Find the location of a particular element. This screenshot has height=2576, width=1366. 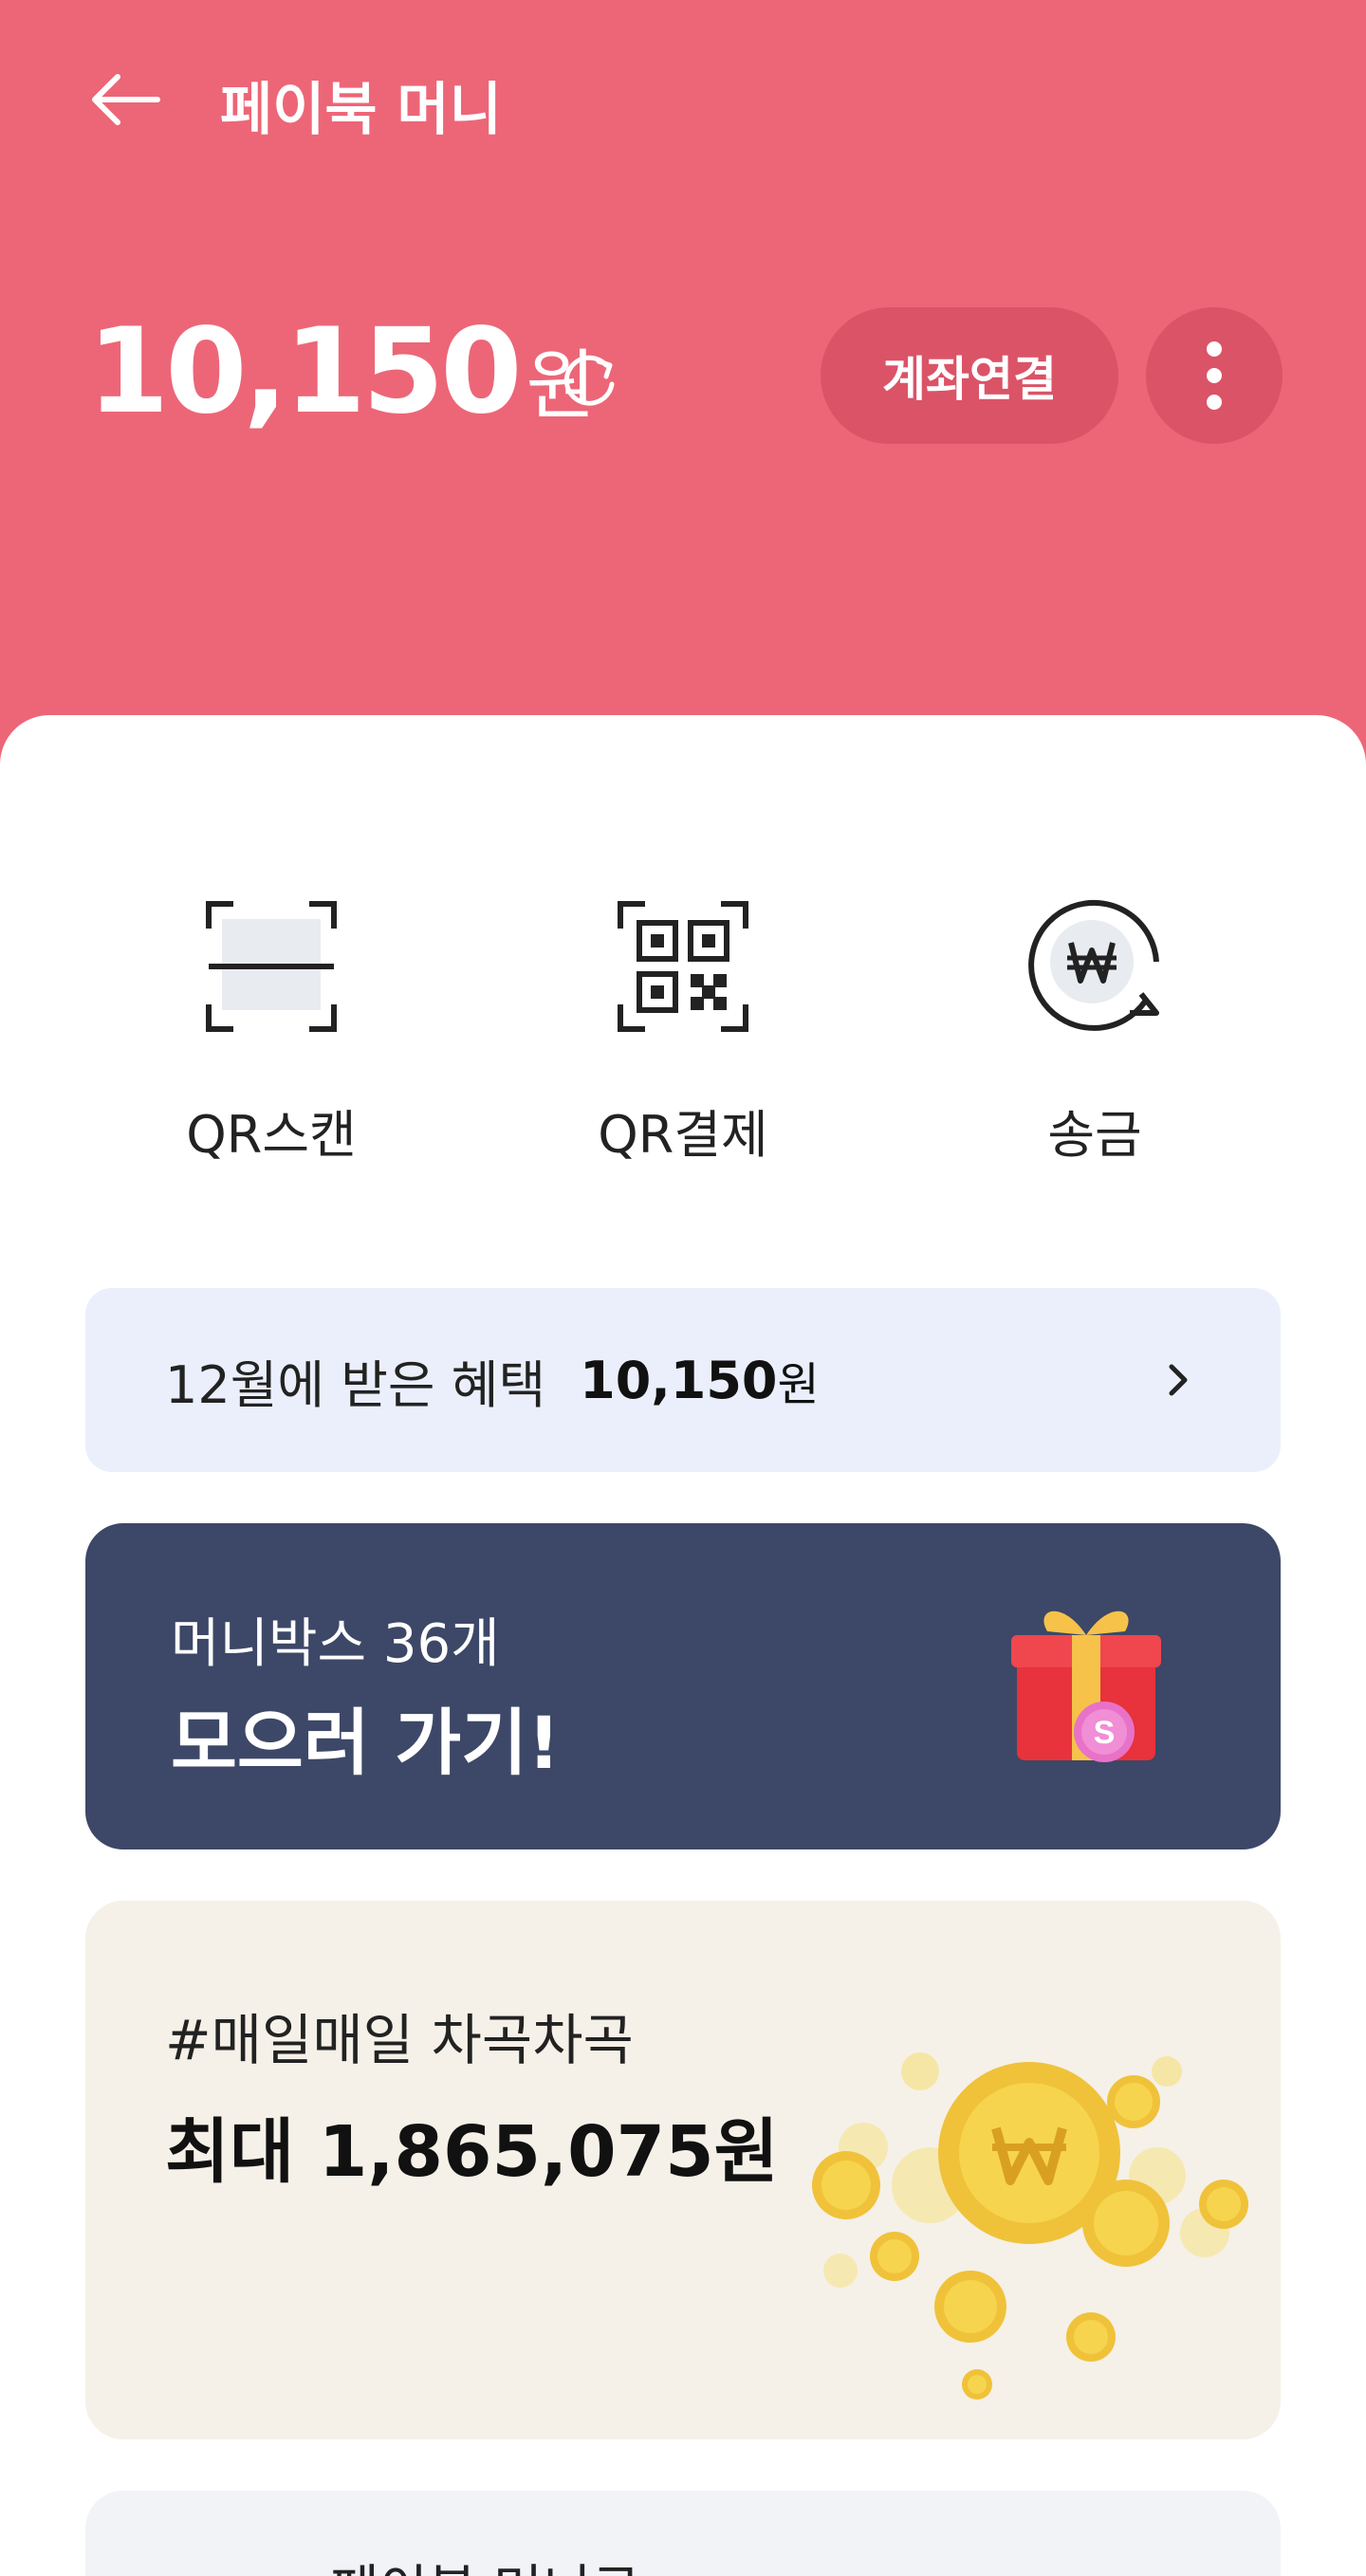

transfer-button: 송금 is located at coordinates (1094, 1037).